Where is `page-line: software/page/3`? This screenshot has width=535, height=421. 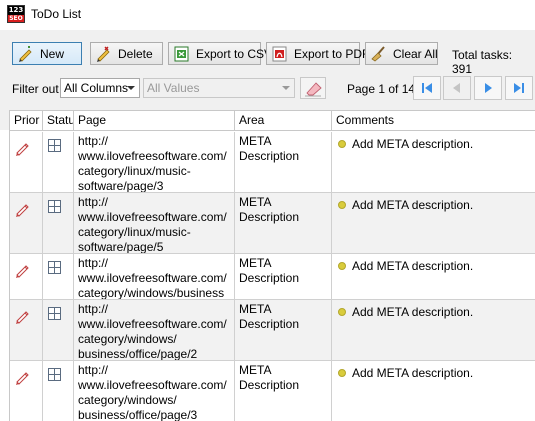 page-line: software/page/3 is located at coordinates (121, 185).